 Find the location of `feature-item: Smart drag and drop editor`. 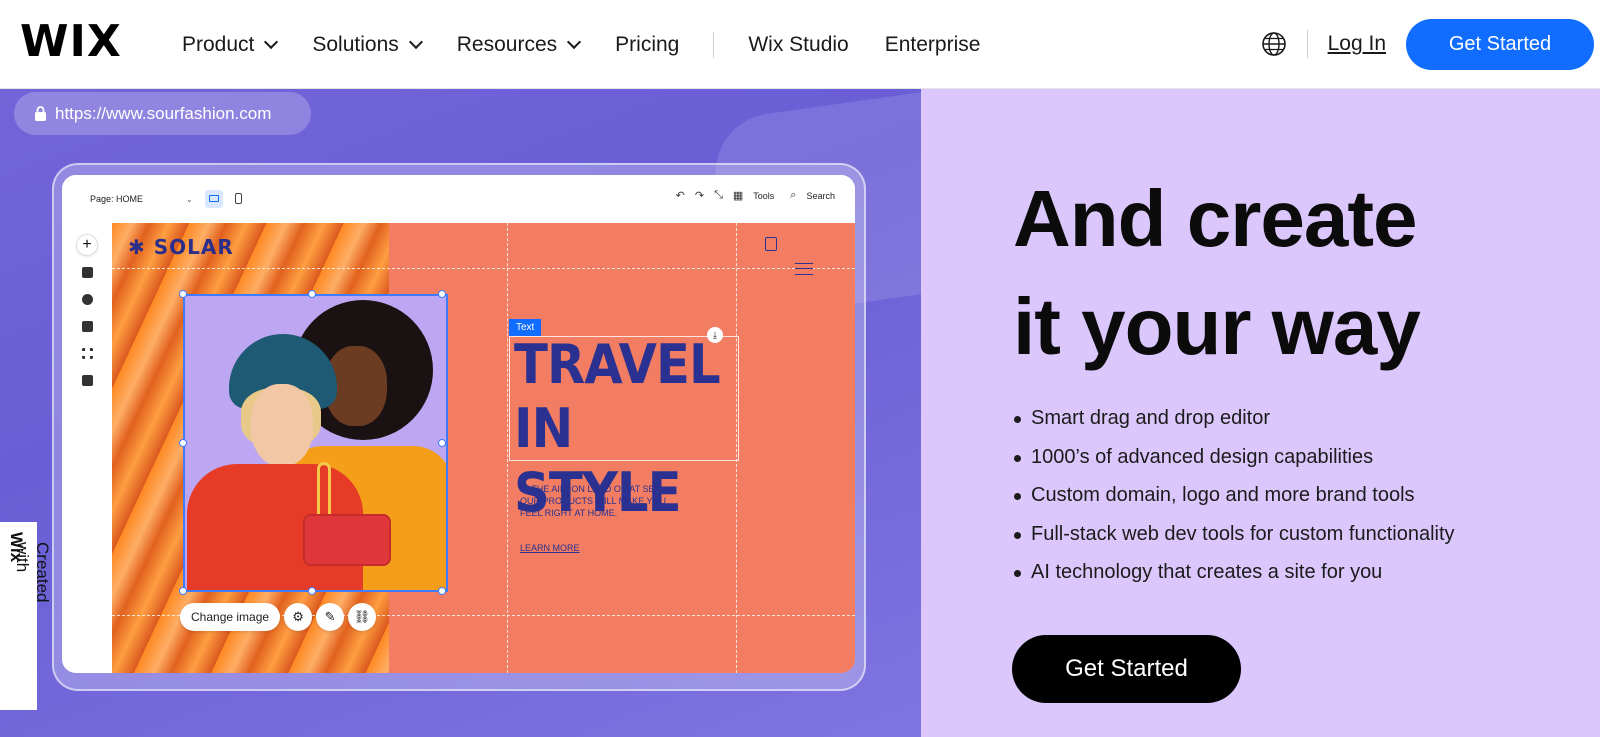

feature-item: Smart drag and drop editor is located at coordinates (1234, 426).